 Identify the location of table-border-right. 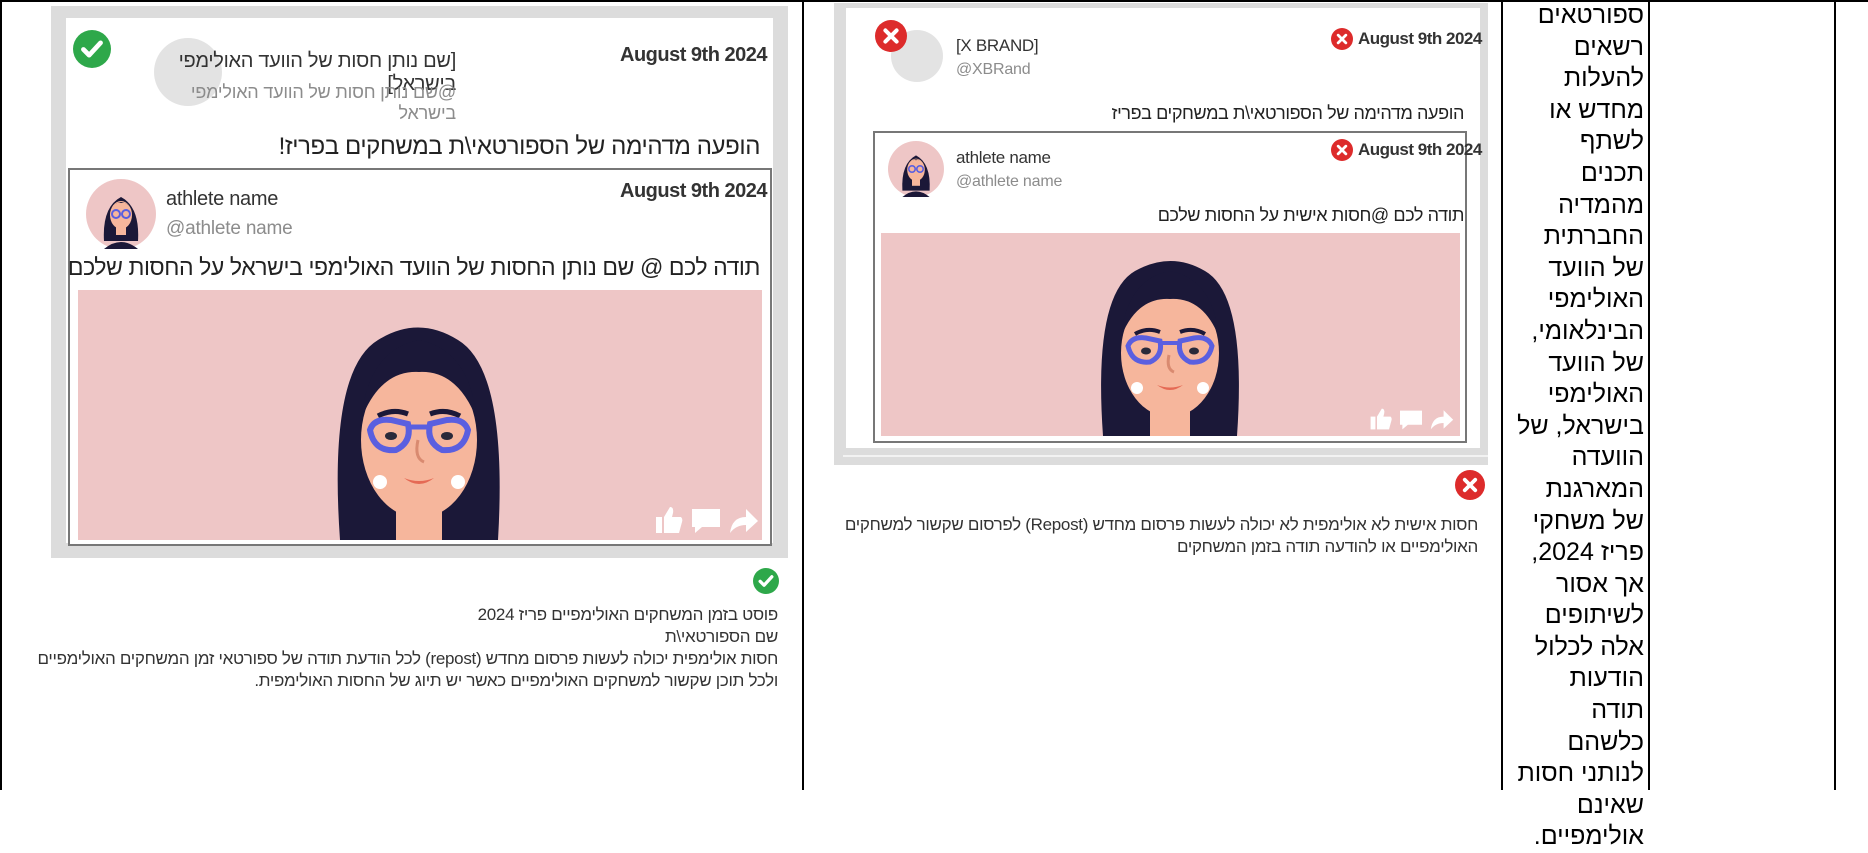
(1835, 395).